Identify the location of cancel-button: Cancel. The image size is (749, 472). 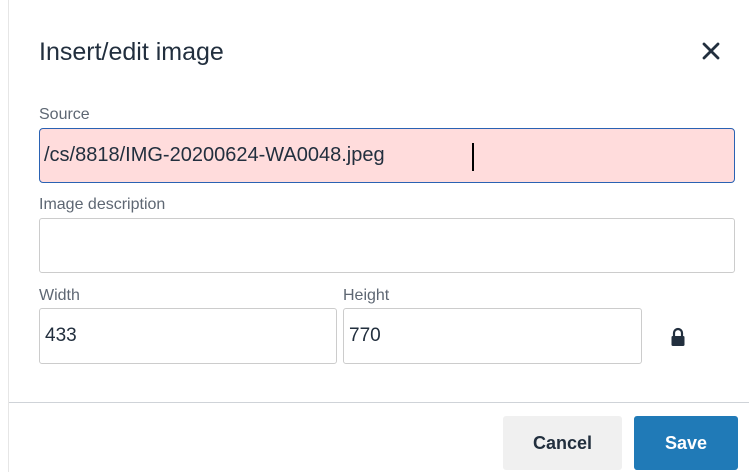
(562, 443).